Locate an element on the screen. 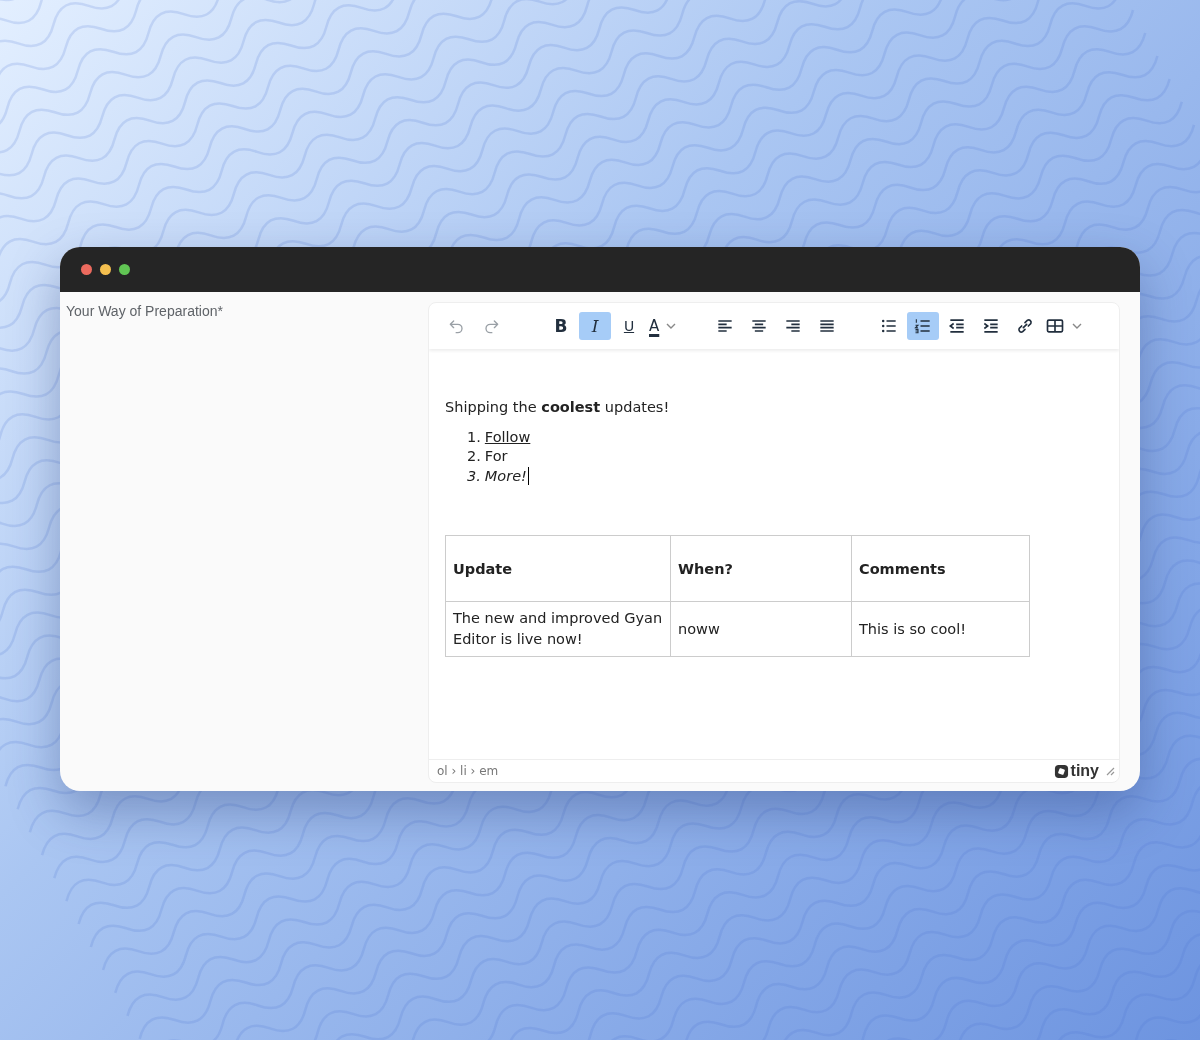 The width and height of the screenshot is (1200, 1040). list-number: 1. is located at coordinates (474, 437).